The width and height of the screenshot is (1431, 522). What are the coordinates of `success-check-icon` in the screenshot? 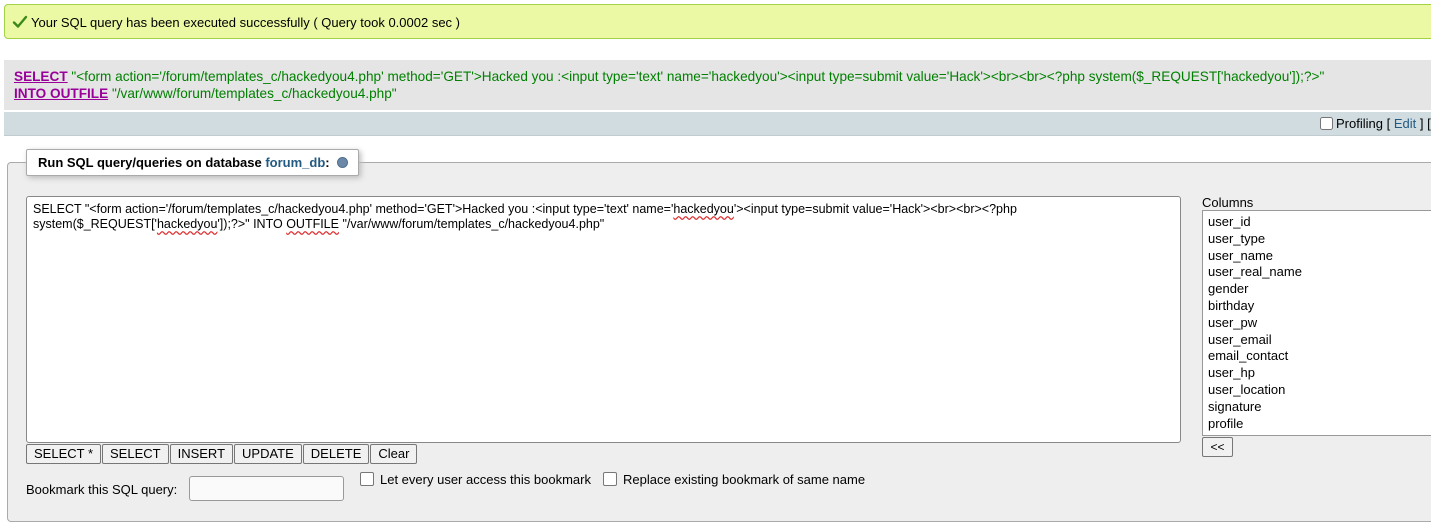 It's located at (20, 21).